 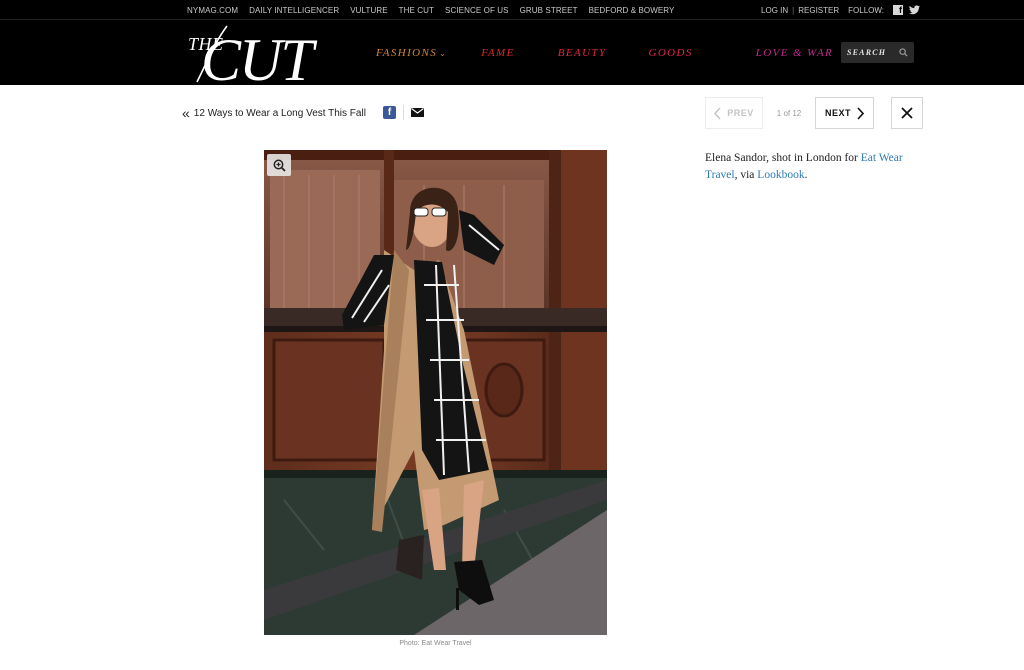 I want to click on close-icon, so click(x=907, y=113).